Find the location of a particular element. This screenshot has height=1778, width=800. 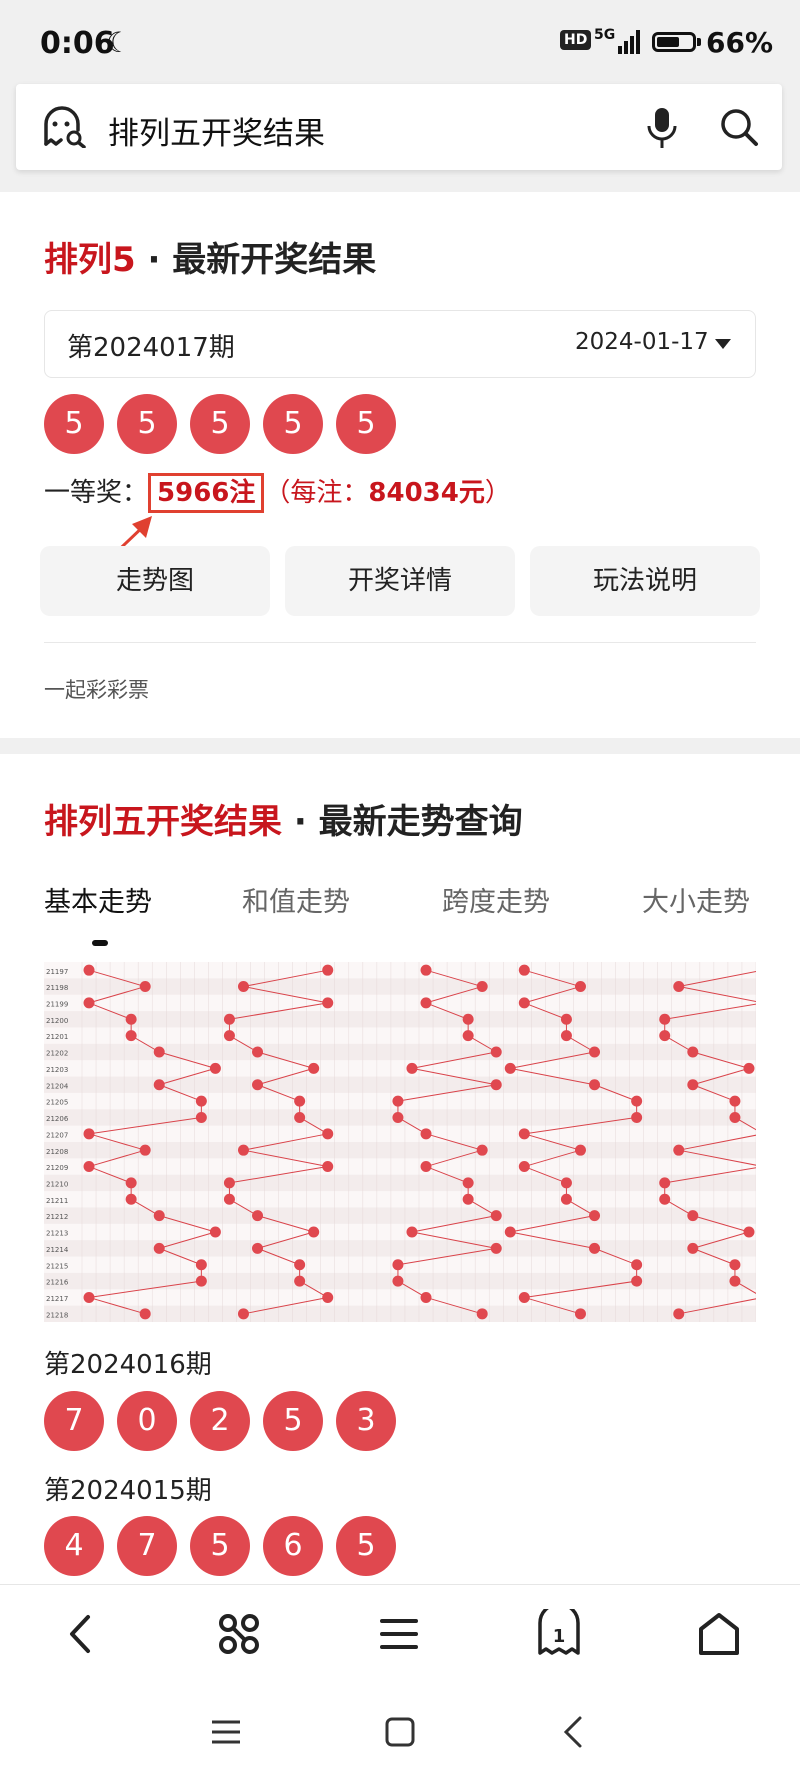

issue-label: 21203 is located at coordinates (57, 1070).